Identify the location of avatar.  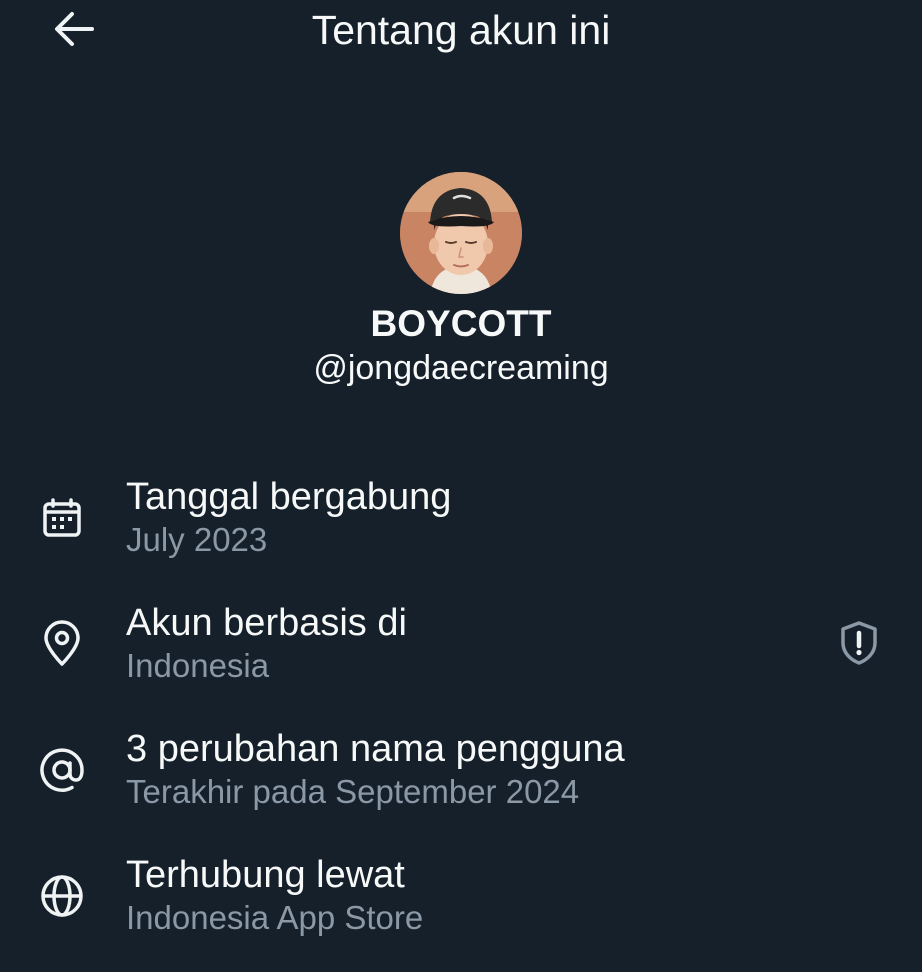
(461, 233).